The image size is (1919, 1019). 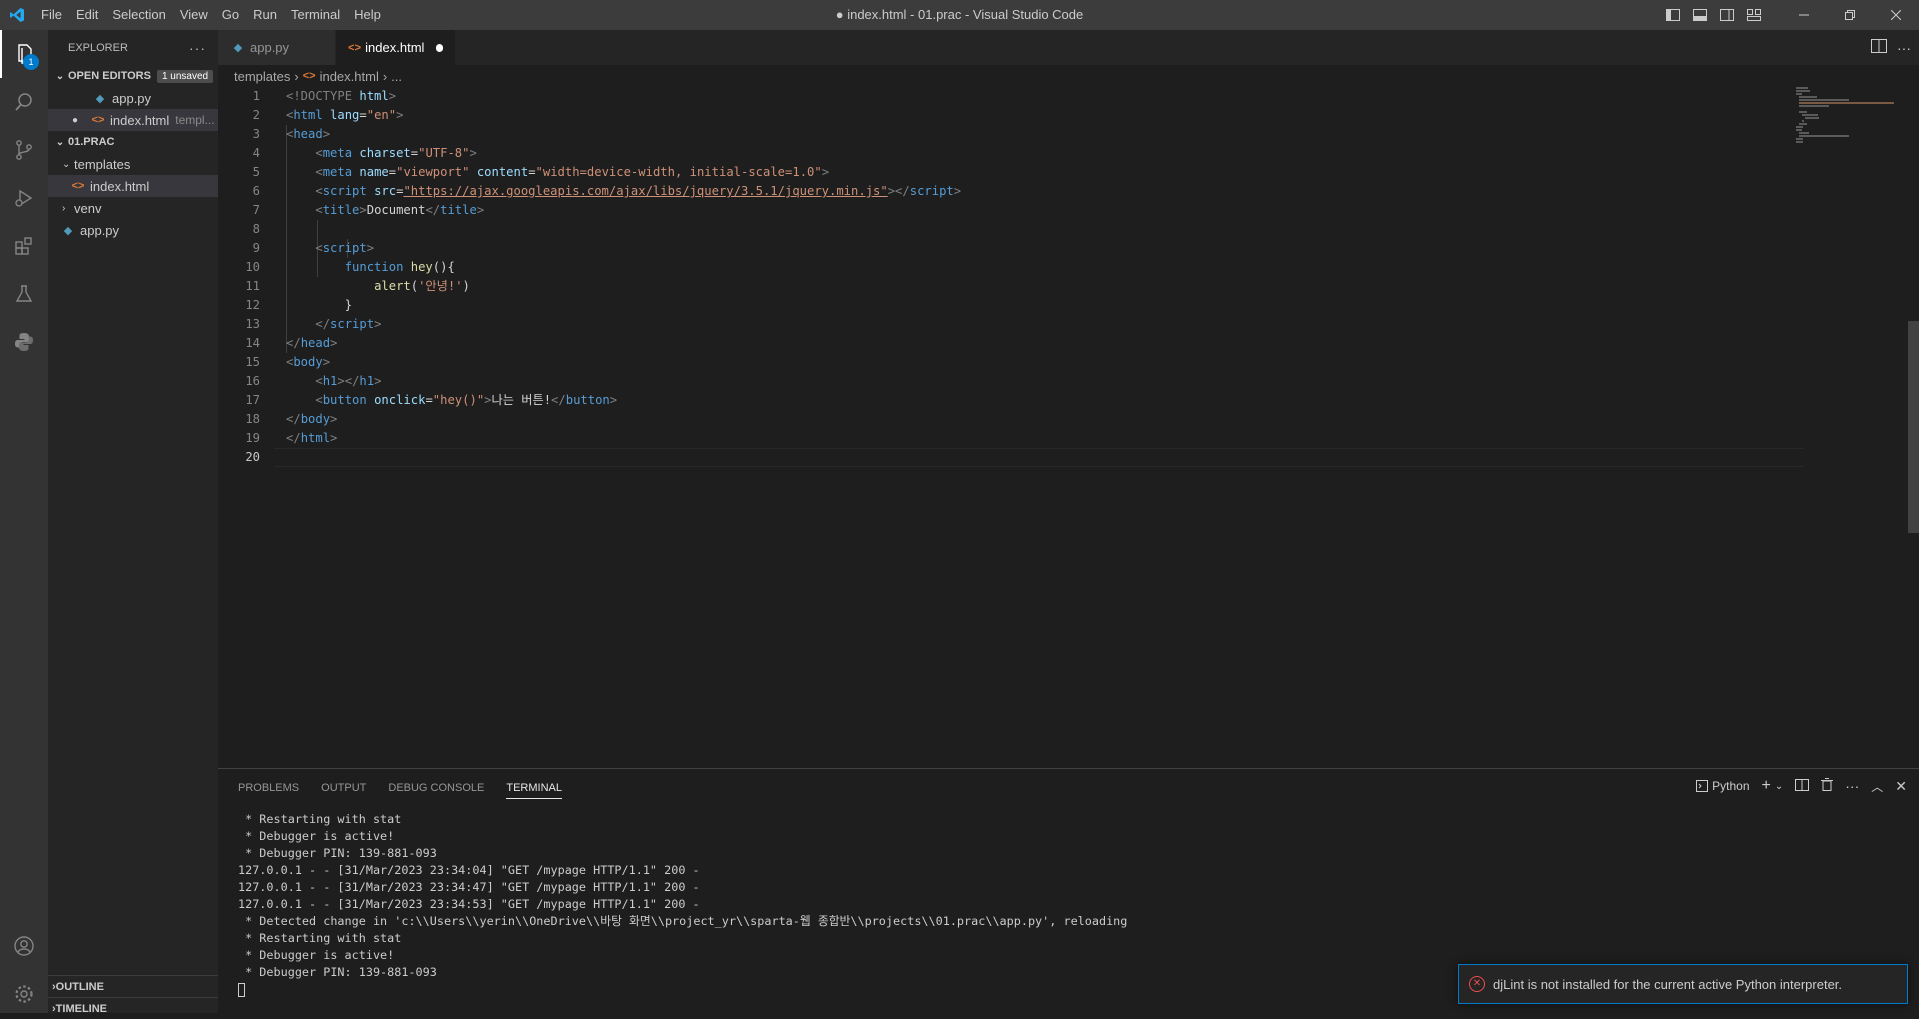 What do you see at coordinates (256, 229) in the screenshot?
I see `line-number: 8` at bounding box center [256, 229].